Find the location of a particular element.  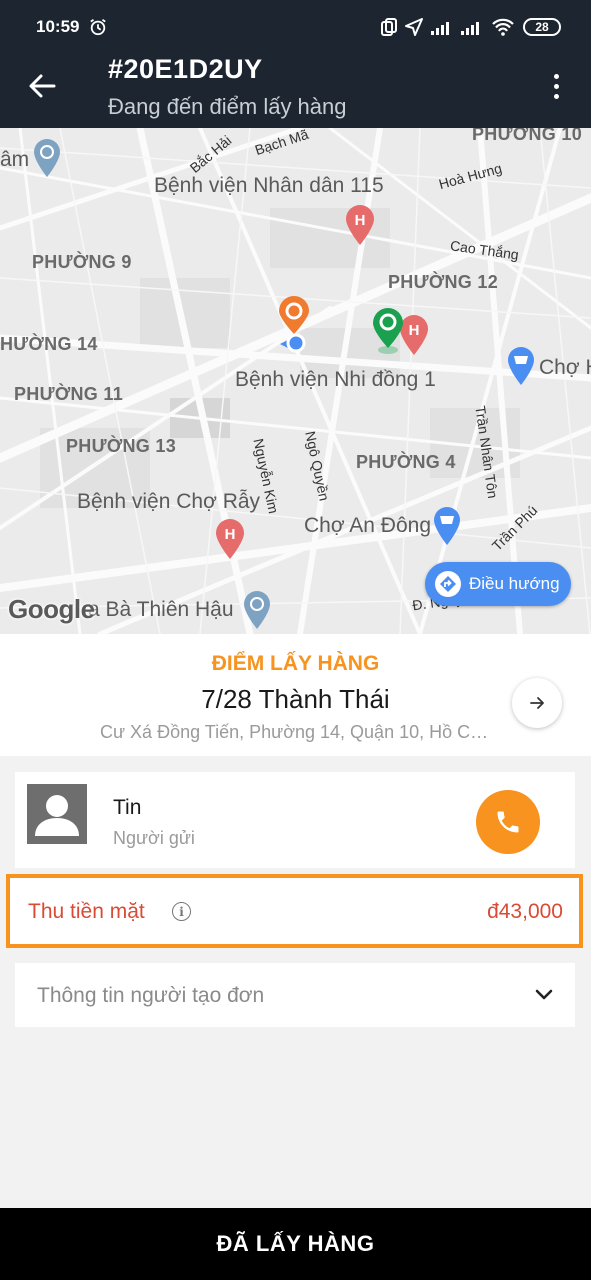

map-poi-label: âm is located at coordinates (15, 159).